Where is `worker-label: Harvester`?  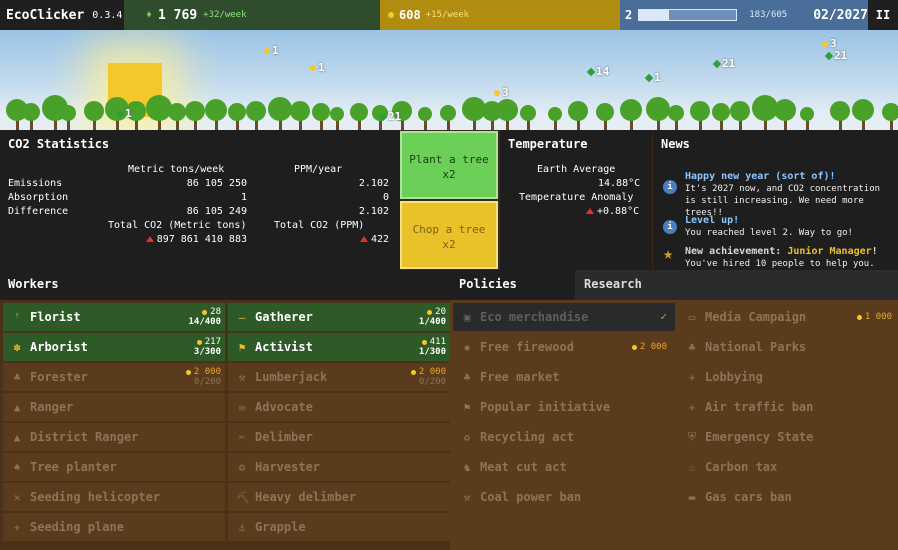
worker-label: Harvester is located at coordinates (288, 467).